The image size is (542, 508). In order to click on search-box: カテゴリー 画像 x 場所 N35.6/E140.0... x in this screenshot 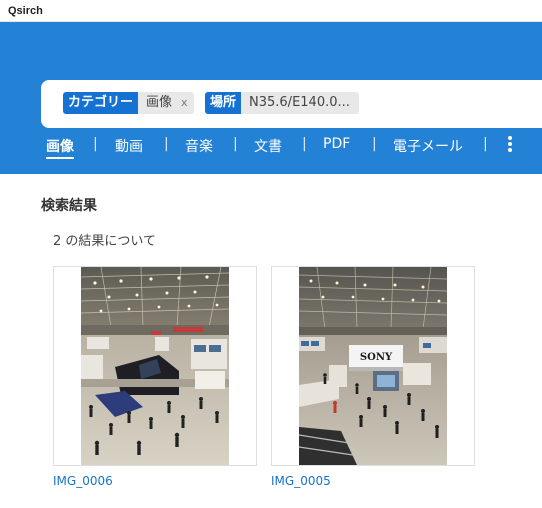, I will do `click(291, 104)`.